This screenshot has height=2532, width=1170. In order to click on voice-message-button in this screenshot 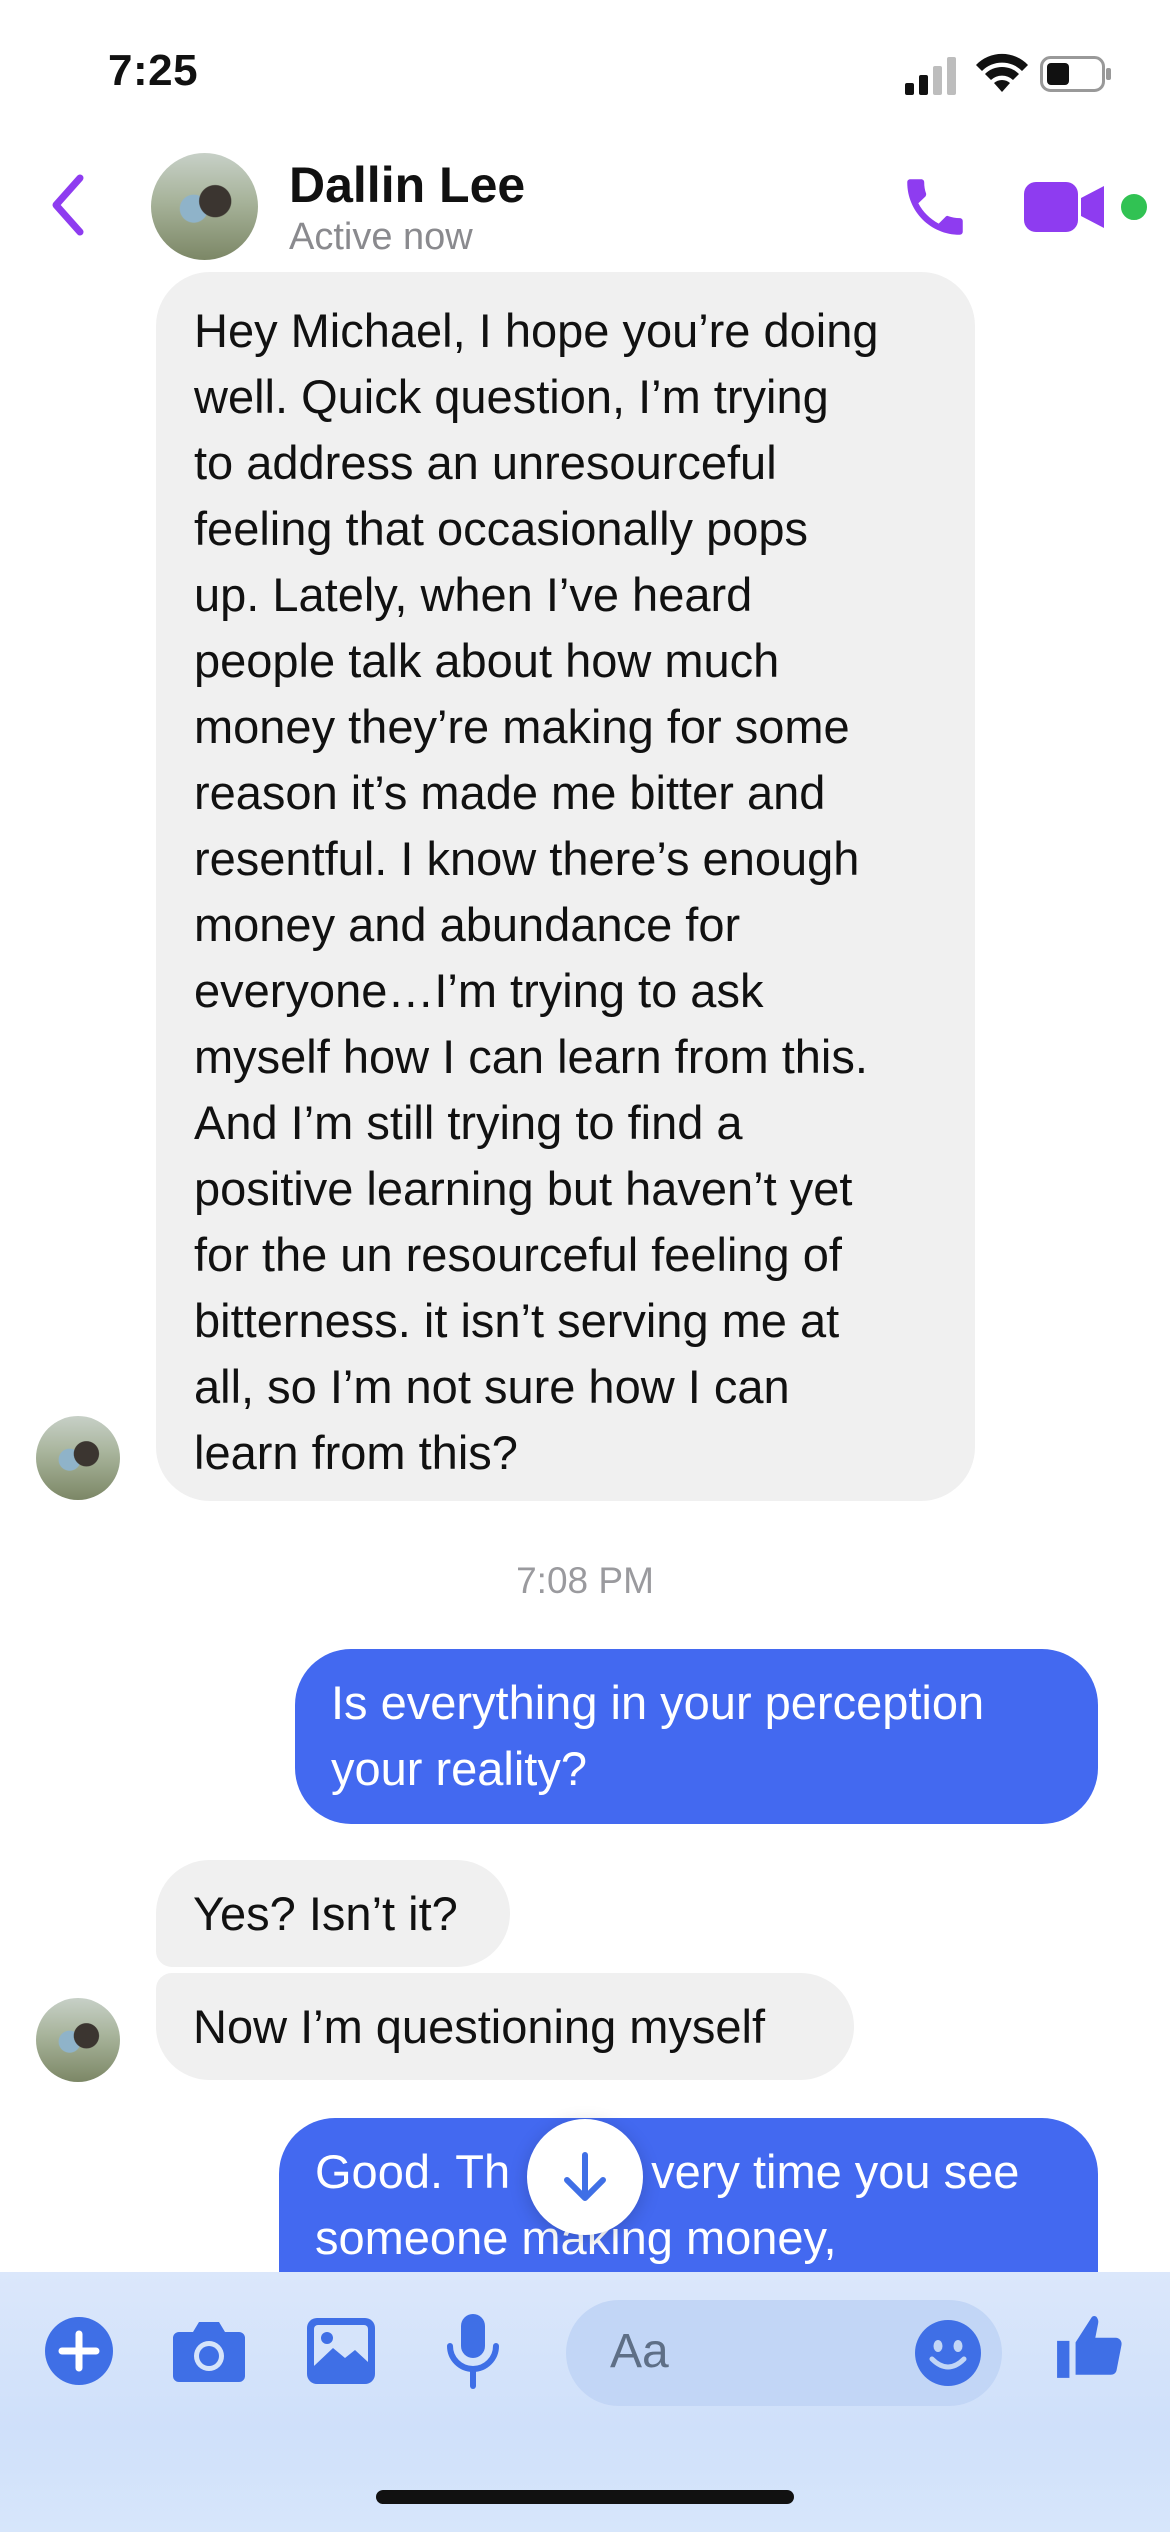, I will do `click(473, 2351)`.